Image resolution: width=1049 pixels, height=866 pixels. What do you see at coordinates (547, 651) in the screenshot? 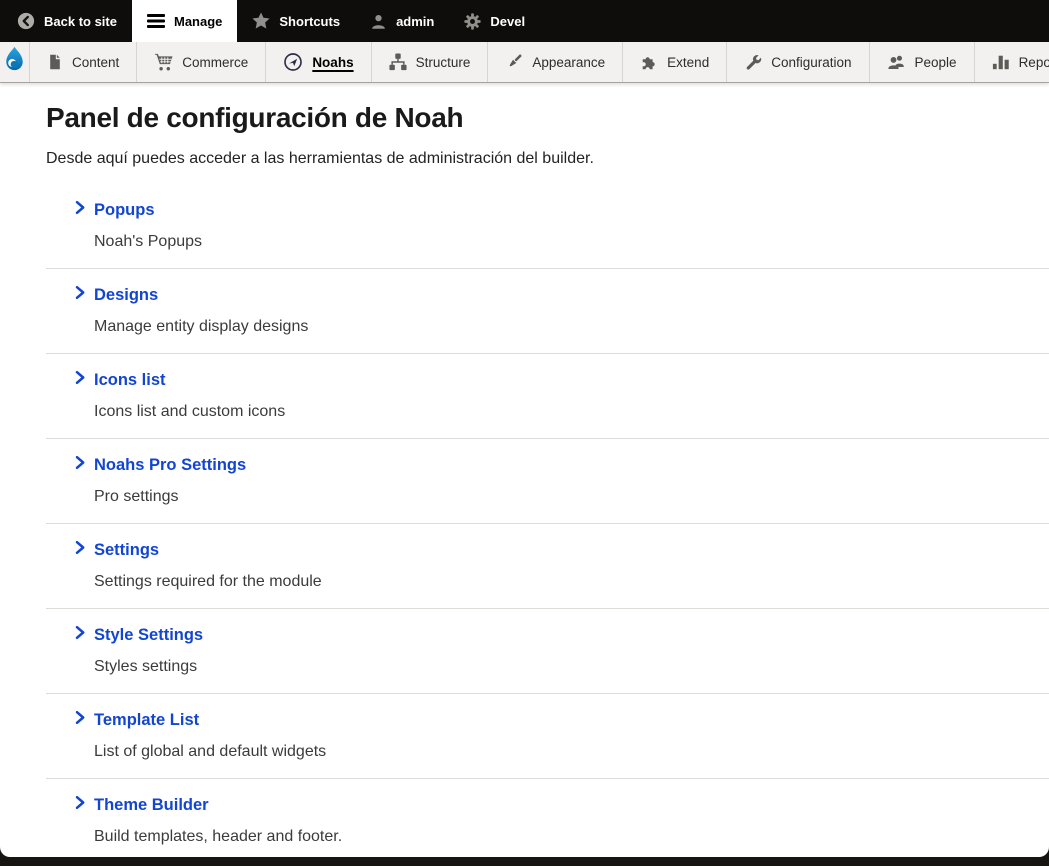
I see `list-item-style-settings: Style Settings Styles settings` at bounding box center [547, 651].